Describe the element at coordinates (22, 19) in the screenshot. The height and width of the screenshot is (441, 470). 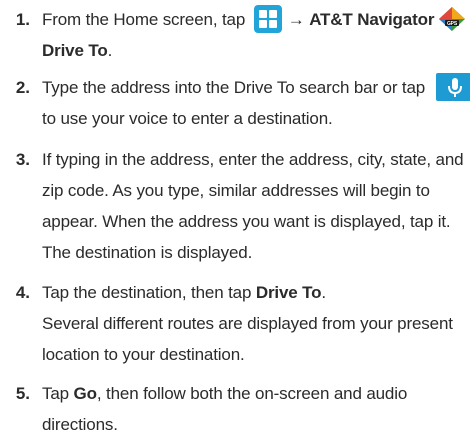
I see `step-number: 1.` at that location.